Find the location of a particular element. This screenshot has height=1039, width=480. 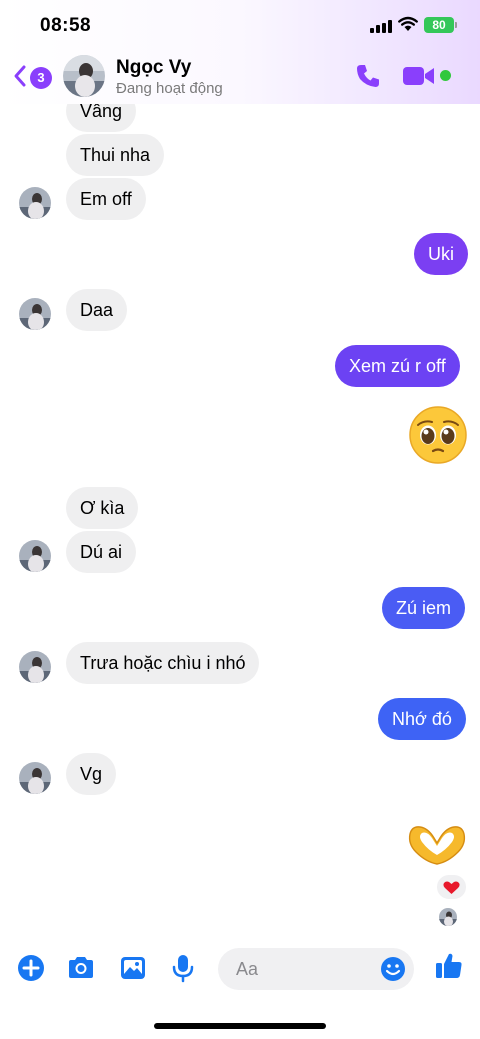

contact-status: Đang hoạt động is located at coordinates (169, 88).